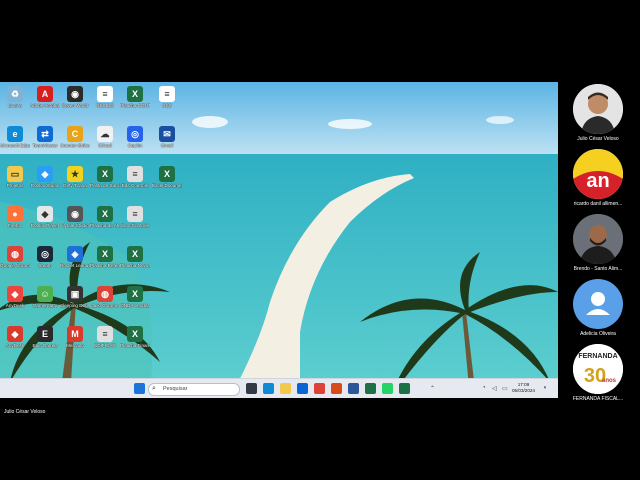 Image resolution: width=640 pixels, height=480 pixels. I want to click on taskbar-app-media, so click(336, 388).